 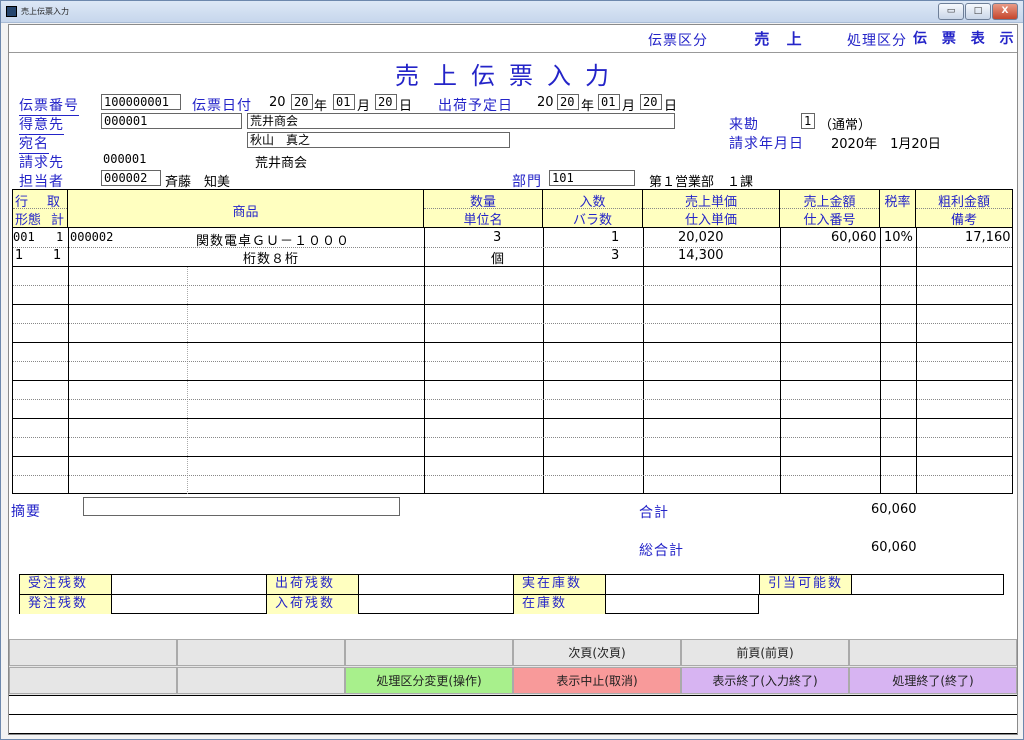 What do you see at coordinates (241, 506) in the screenshot?
I see `memo-field` at bounding box center [241, 506].